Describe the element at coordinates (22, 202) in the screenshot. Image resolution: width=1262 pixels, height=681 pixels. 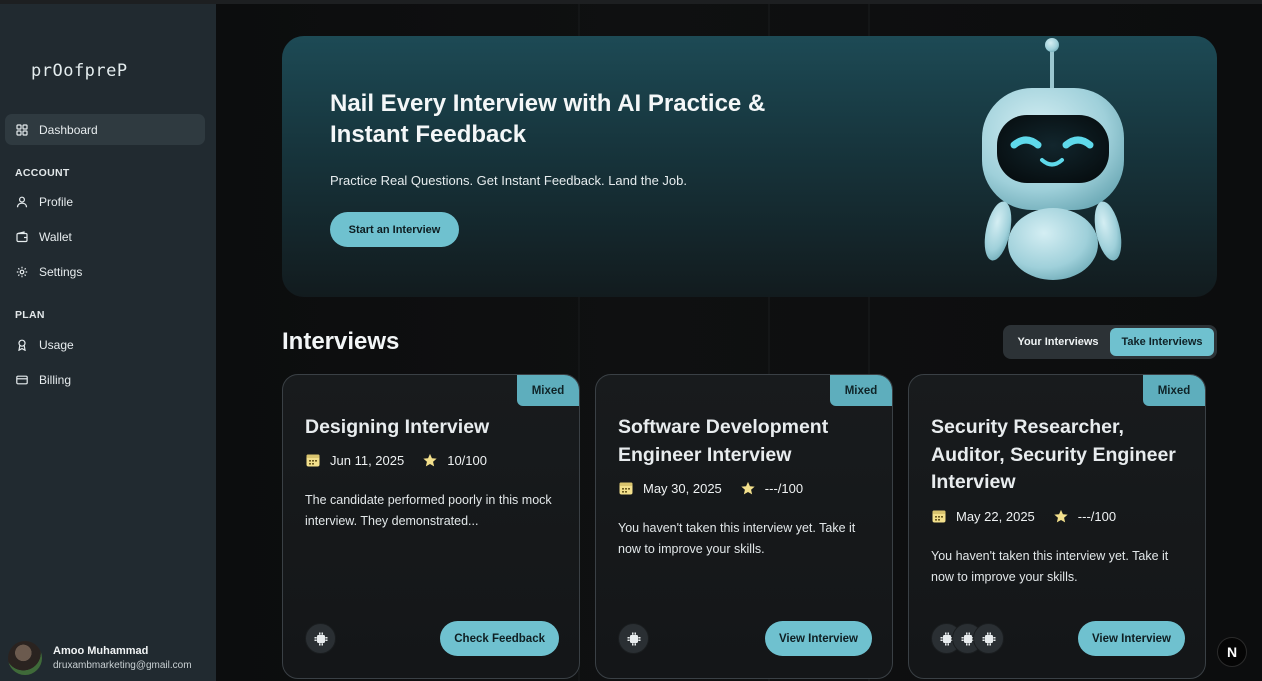
I see `user-icon` at that location.